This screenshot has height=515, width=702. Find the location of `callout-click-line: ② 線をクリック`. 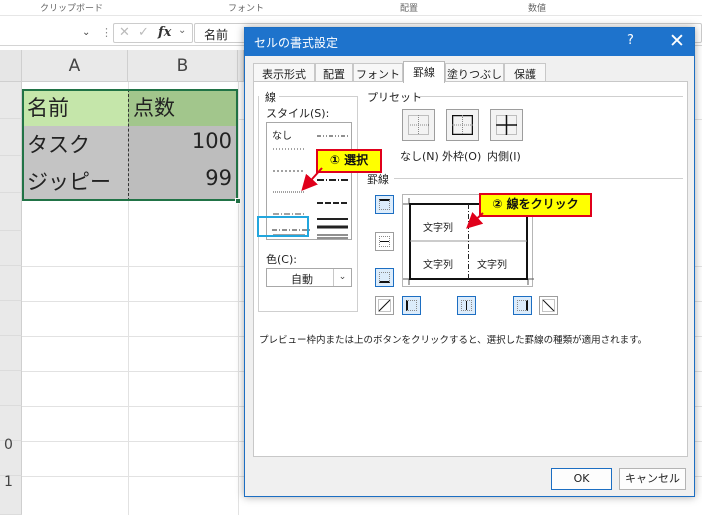

callout-click-line: ② 線をクリック is located at coordinates (535, 205).